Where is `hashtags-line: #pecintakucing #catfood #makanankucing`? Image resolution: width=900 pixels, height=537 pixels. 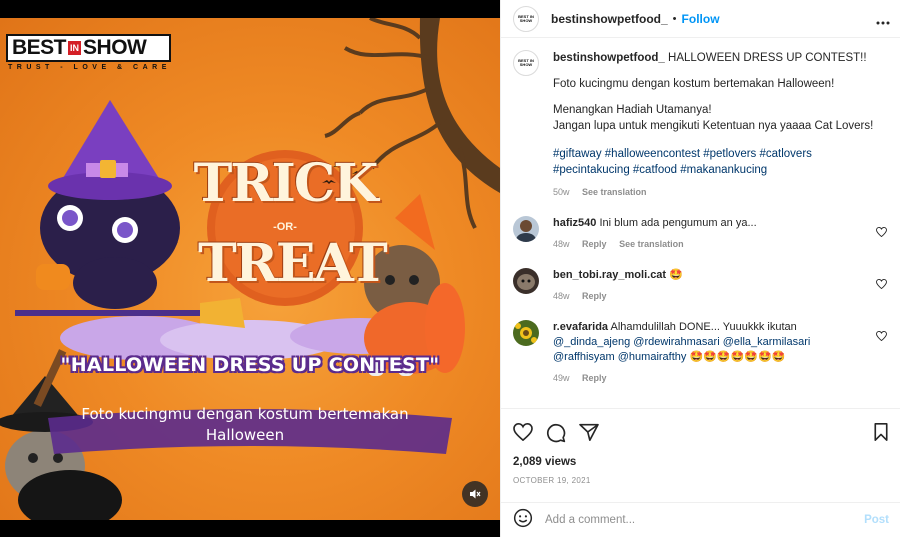
hashtags-line: #pecintakucing #catfood #makanankucing is located at coordinates (721, 170).